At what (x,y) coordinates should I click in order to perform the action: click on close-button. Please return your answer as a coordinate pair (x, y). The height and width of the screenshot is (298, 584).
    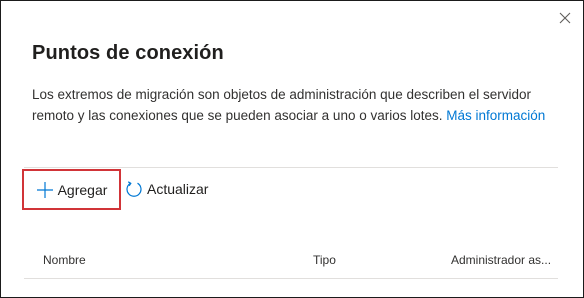
    Looking at the image, I should click on (565, 18).